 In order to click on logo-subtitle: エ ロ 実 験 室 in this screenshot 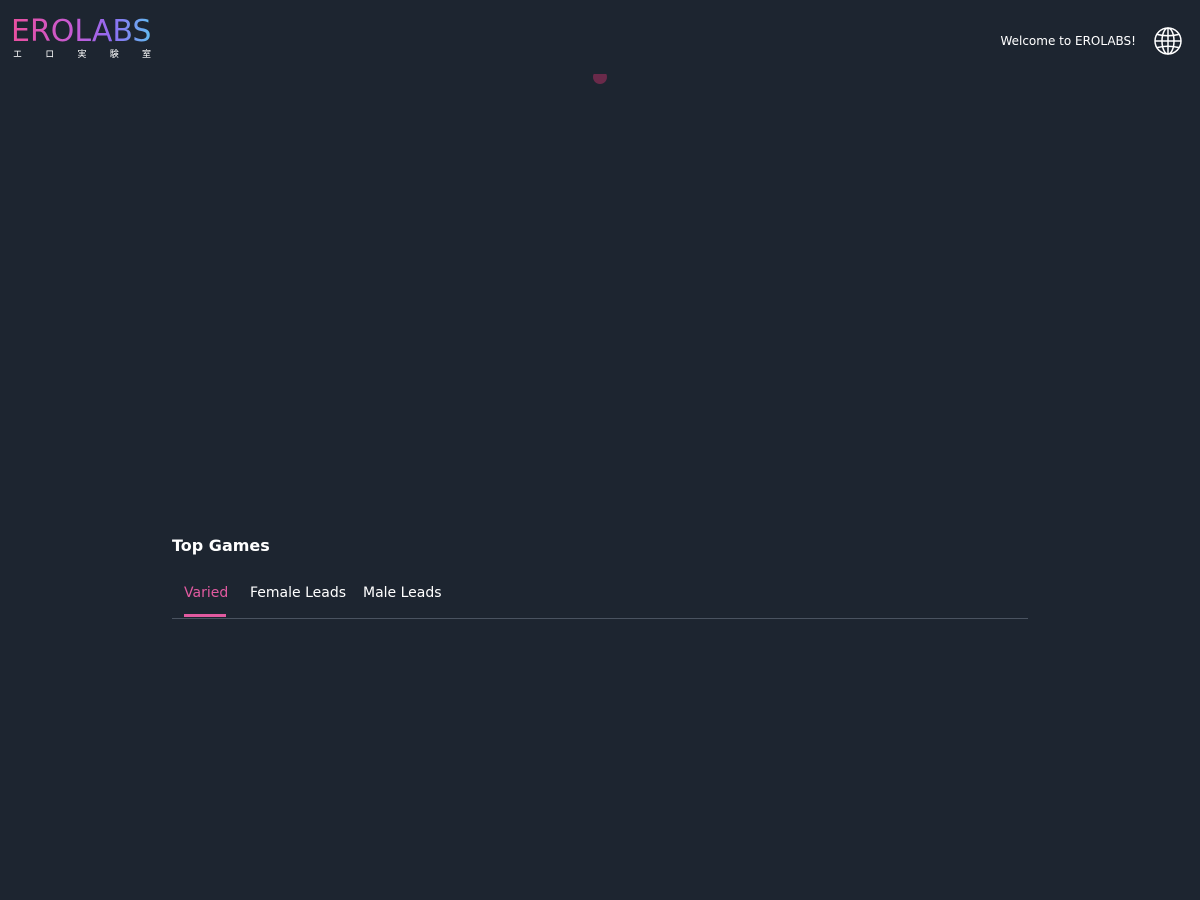, I will do `click(81, 55)`.